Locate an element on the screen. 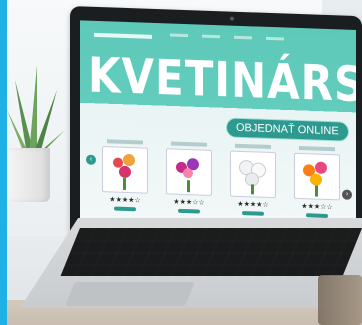 The image size is (362, 325). site-logo is located at coordinates (123, 35).